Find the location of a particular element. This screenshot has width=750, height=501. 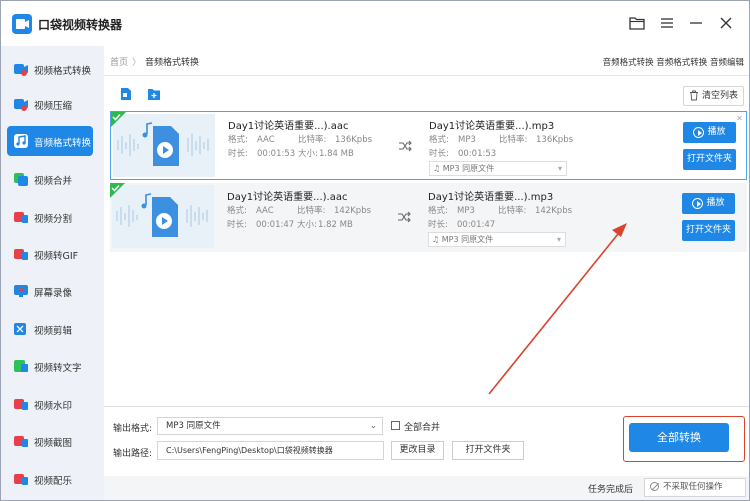

sidebar-item-video-to-gif: 视频转GIF is located at coordinates (50, 254).